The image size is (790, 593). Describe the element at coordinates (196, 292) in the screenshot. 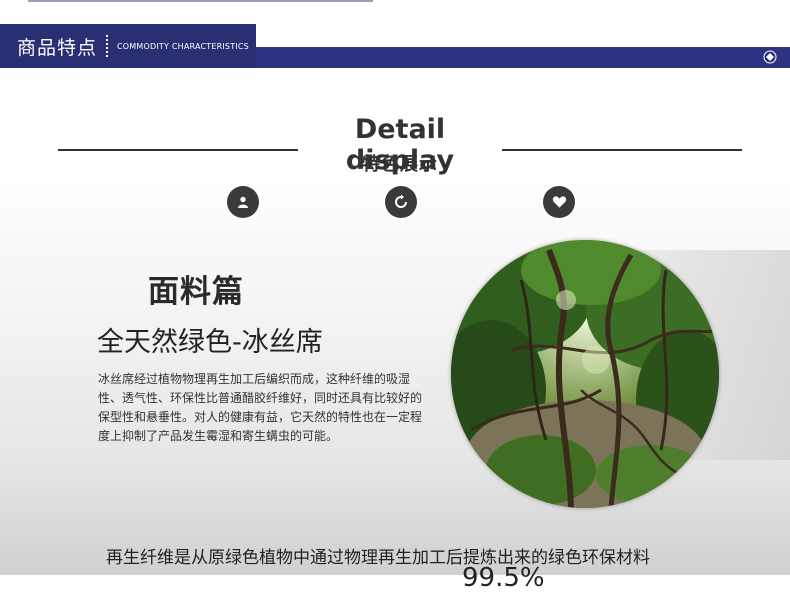

I see `section-title: 面料篇` at that location.